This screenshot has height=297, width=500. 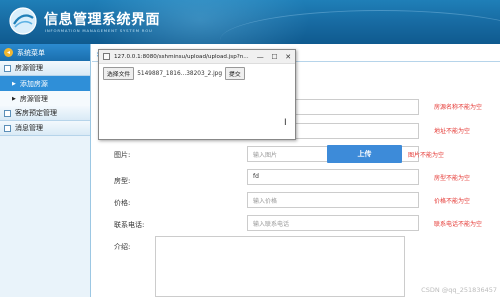 I want to click on sidebar-item-add-listing: ▶ 添加房源, so click(x=45, y=83).